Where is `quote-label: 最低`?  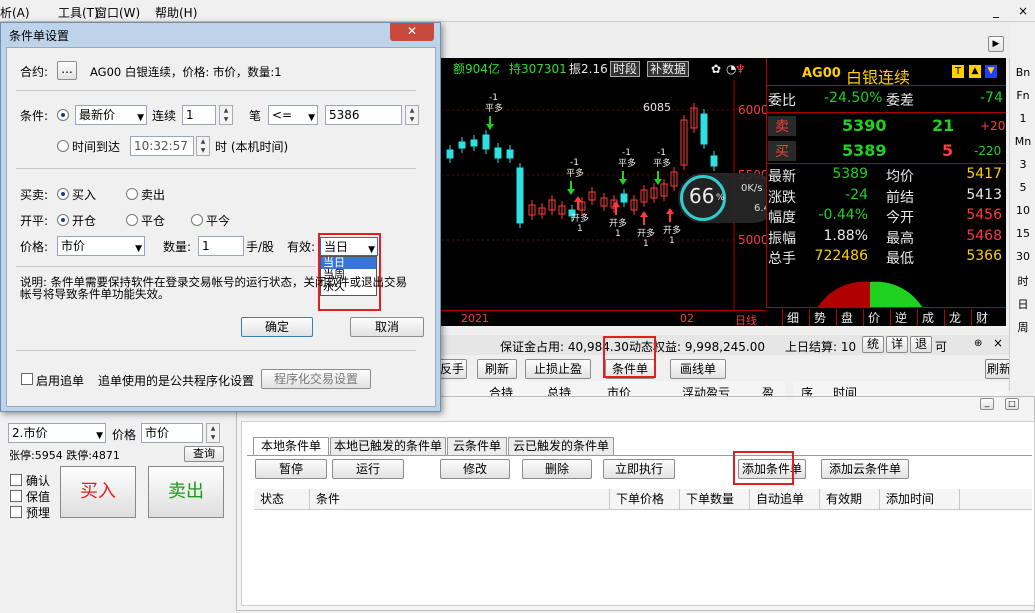 quote-label: 最低 is located at coordinates (900, 259).